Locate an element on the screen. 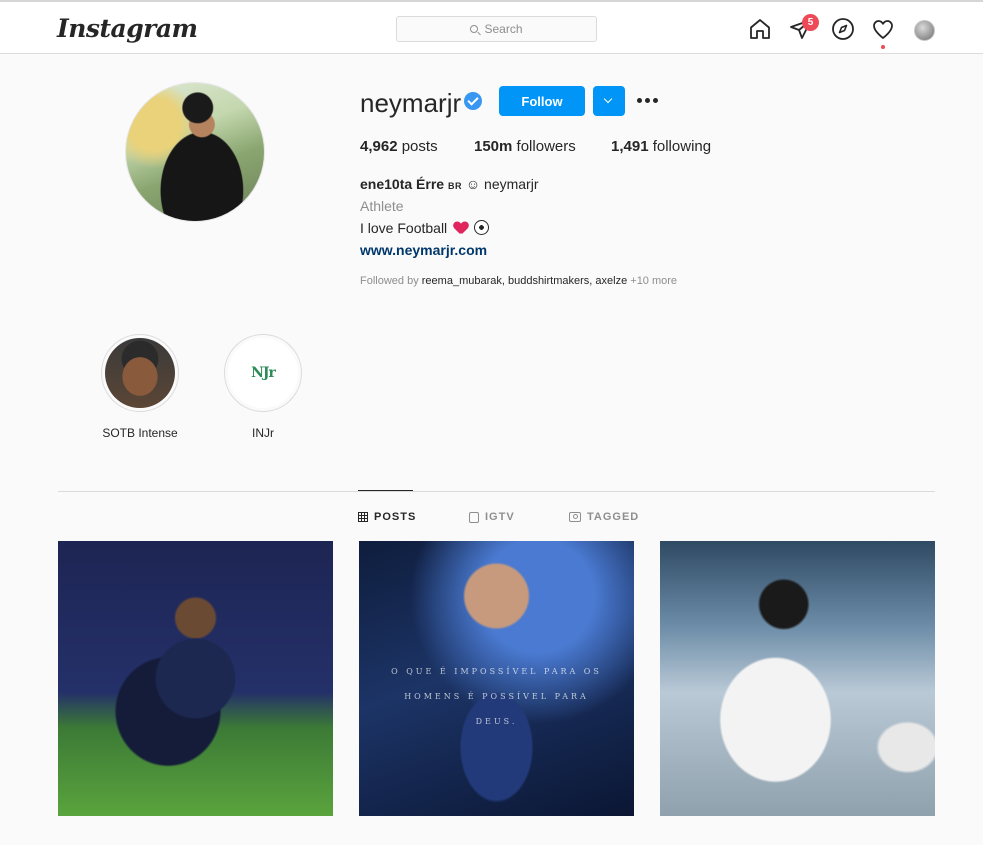  highlight-cover-ring: NJr is located at coordinates (263, 373).